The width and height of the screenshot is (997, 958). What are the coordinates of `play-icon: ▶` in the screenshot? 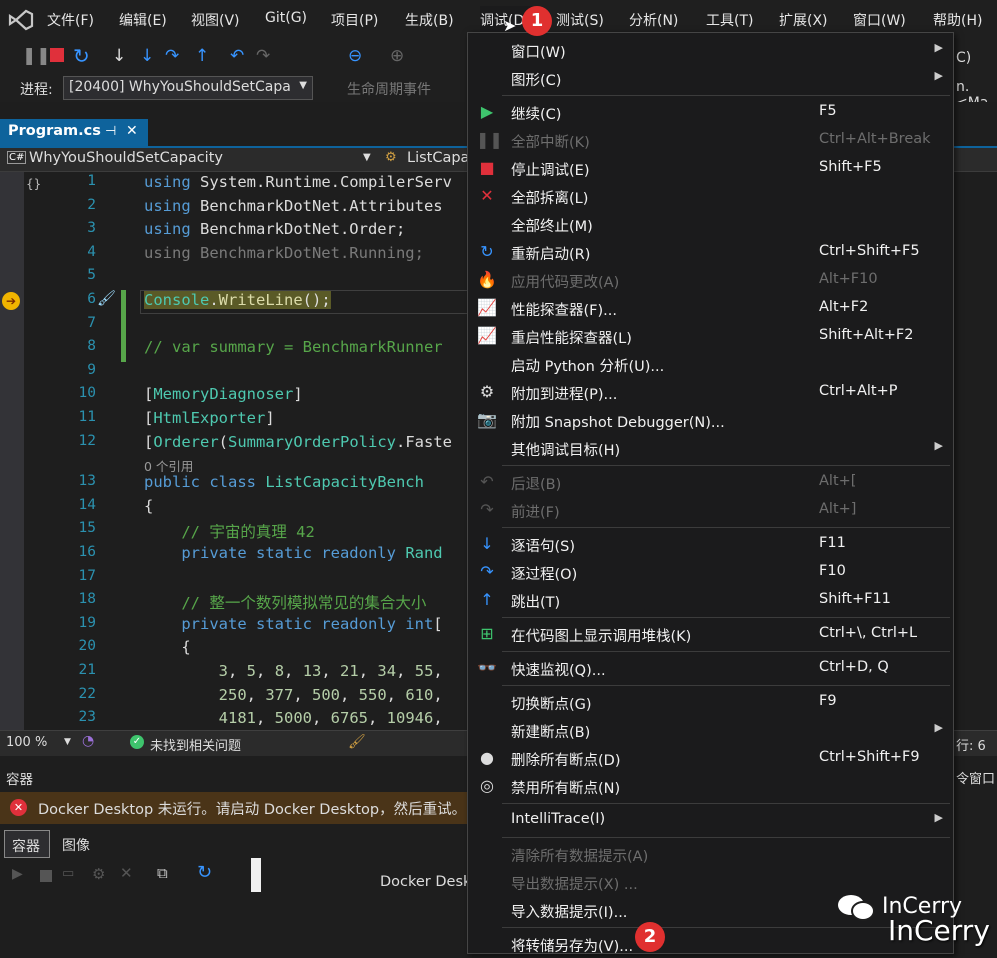 It's located at (17, 874).